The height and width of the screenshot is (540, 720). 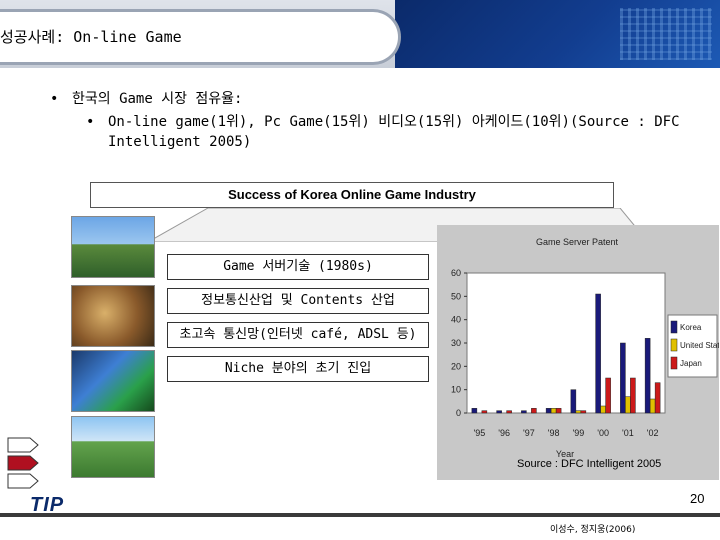 What do you see at coordinates (666, 34) in the screenshot?
I see `header-decoration` at bounding box center [666, 34].